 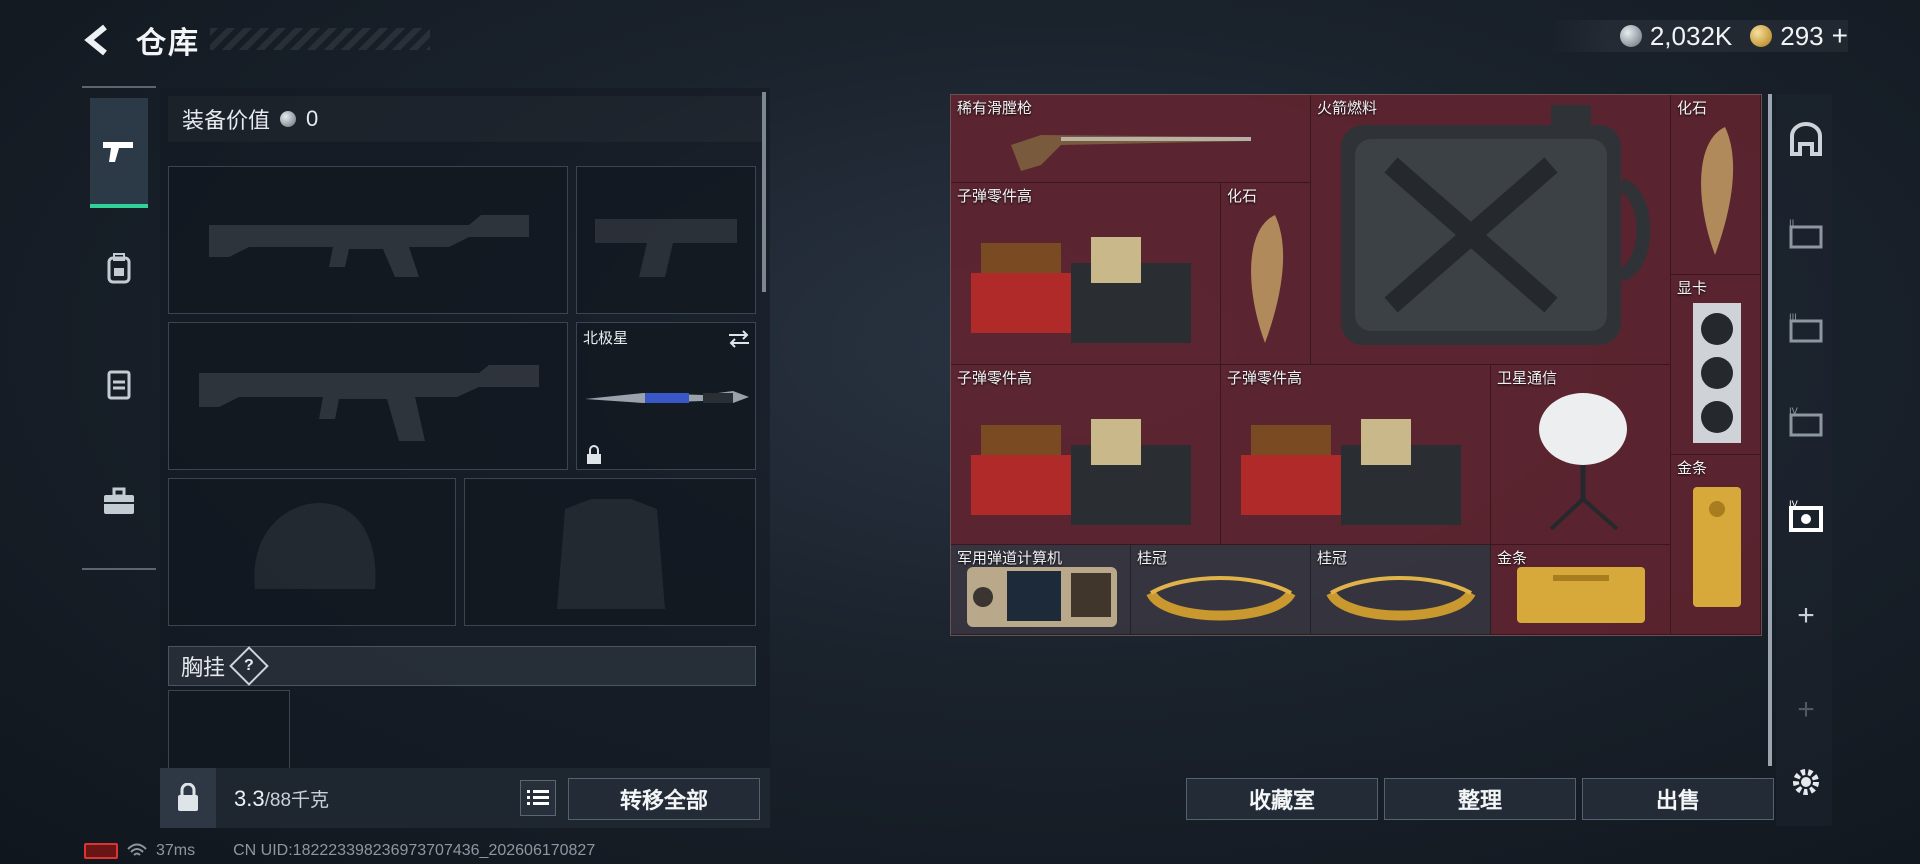 What do you see at coordinates (315, 546) in the screenshot?
I see `helmet-silhouette-icon` at bounding box center [315, 546].